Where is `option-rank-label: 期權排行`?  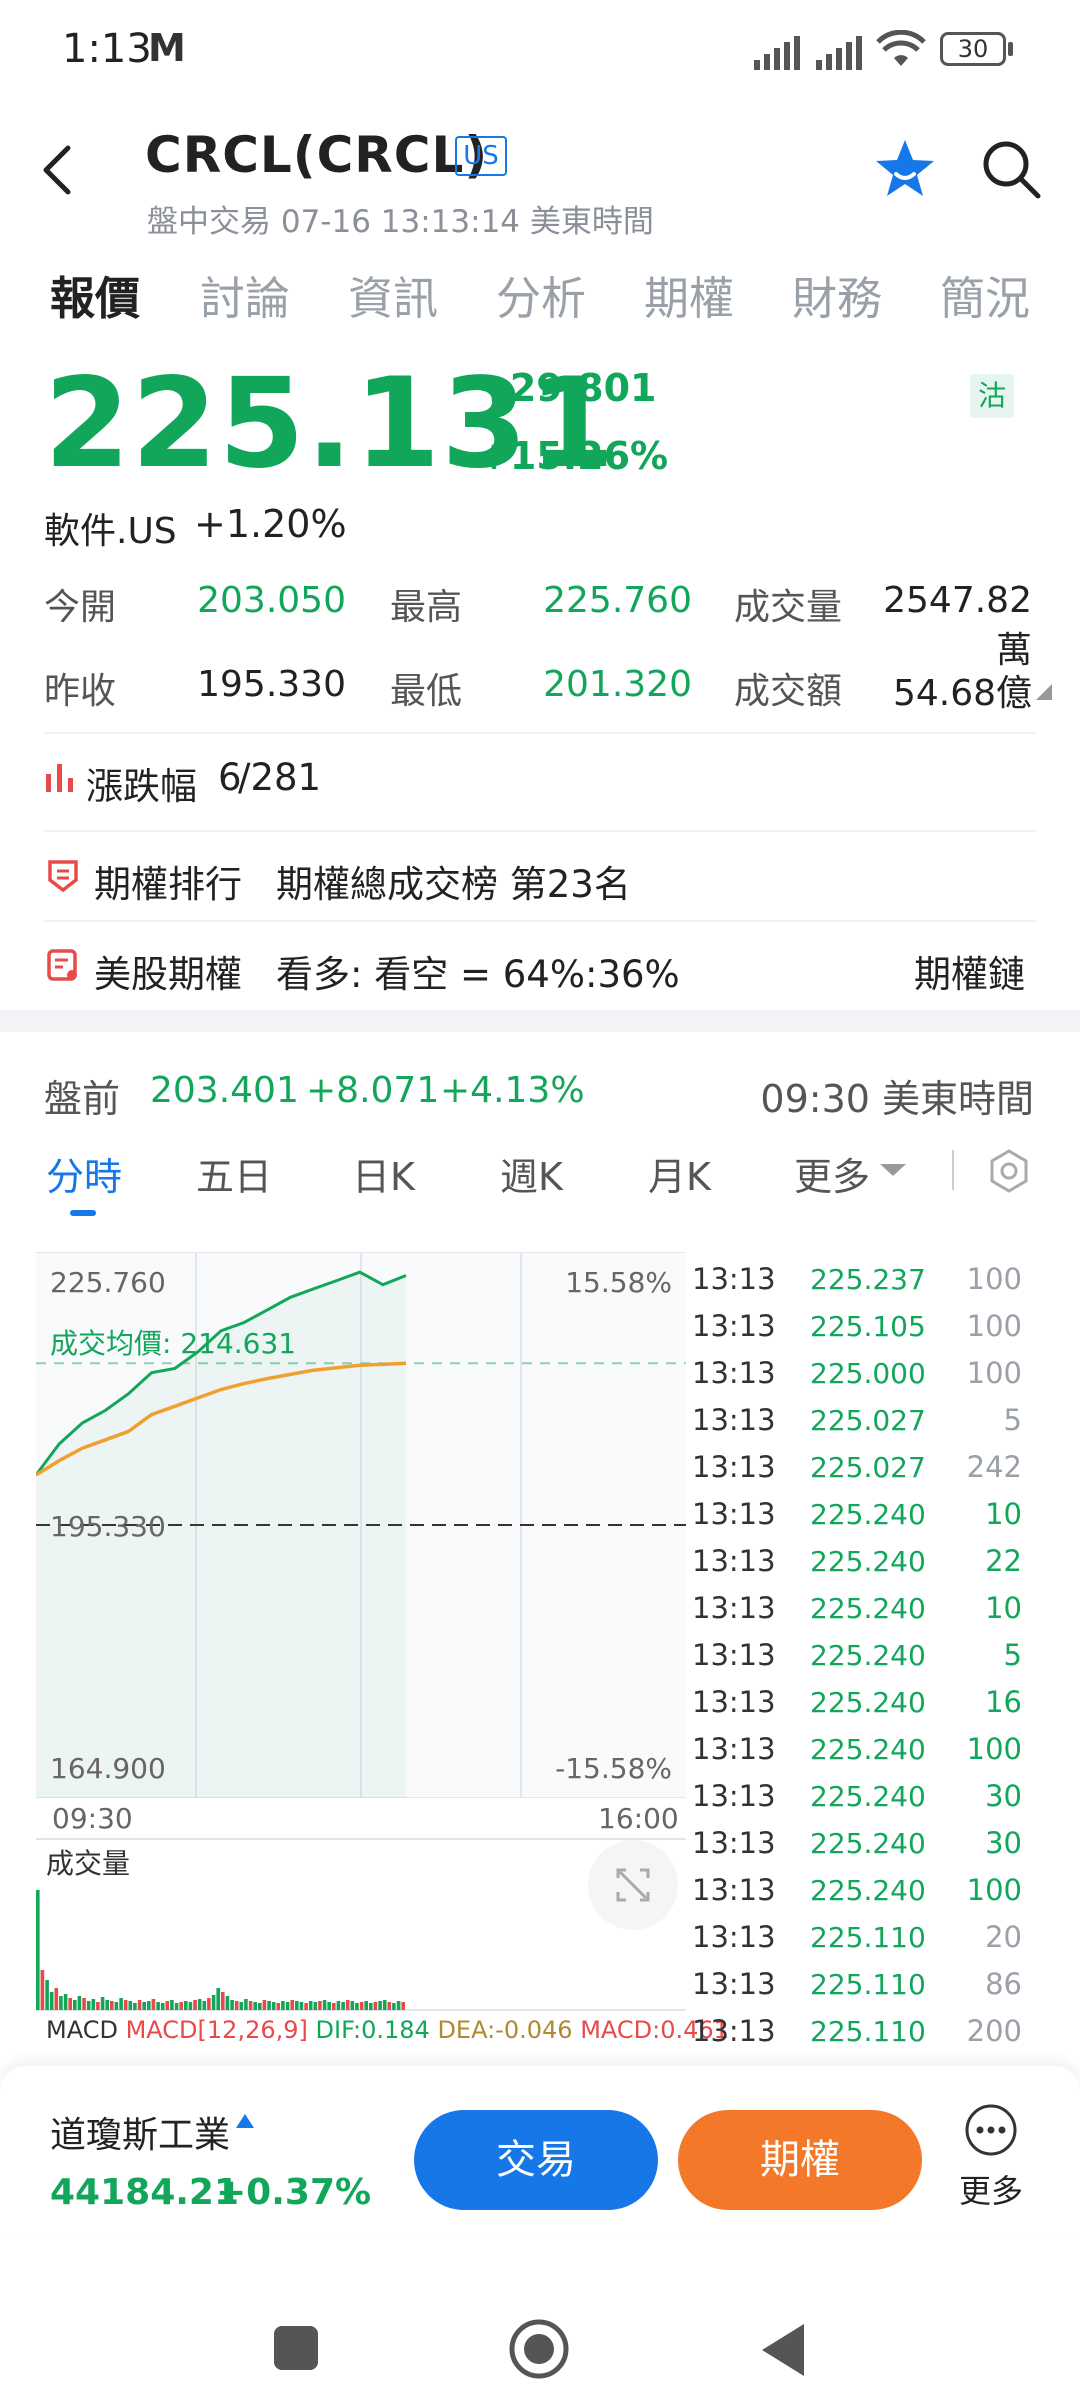
option-rank-label: 期權排行 is located at coordinates (168, 881).